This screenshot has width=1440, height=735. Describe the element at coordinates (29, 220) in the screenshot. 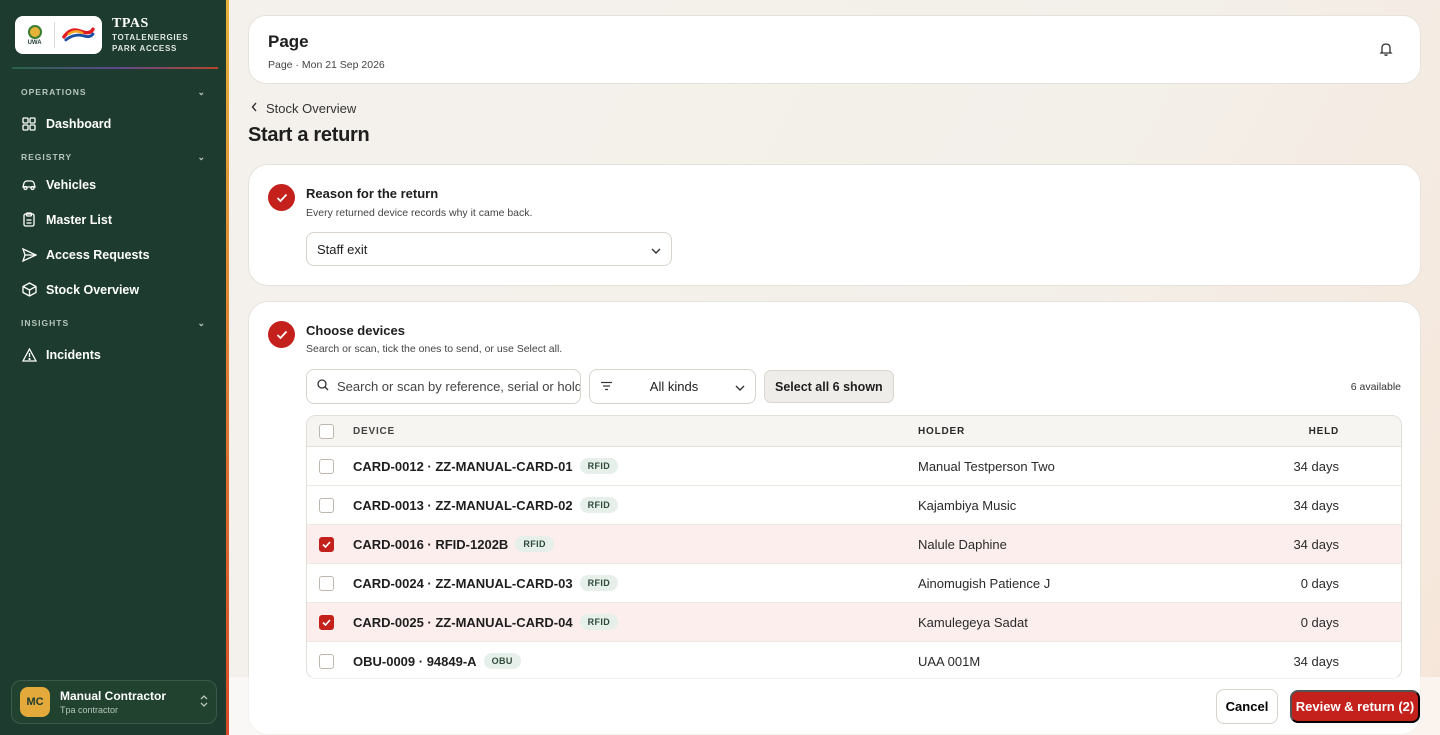

I see `clipboard-icon` at that location.